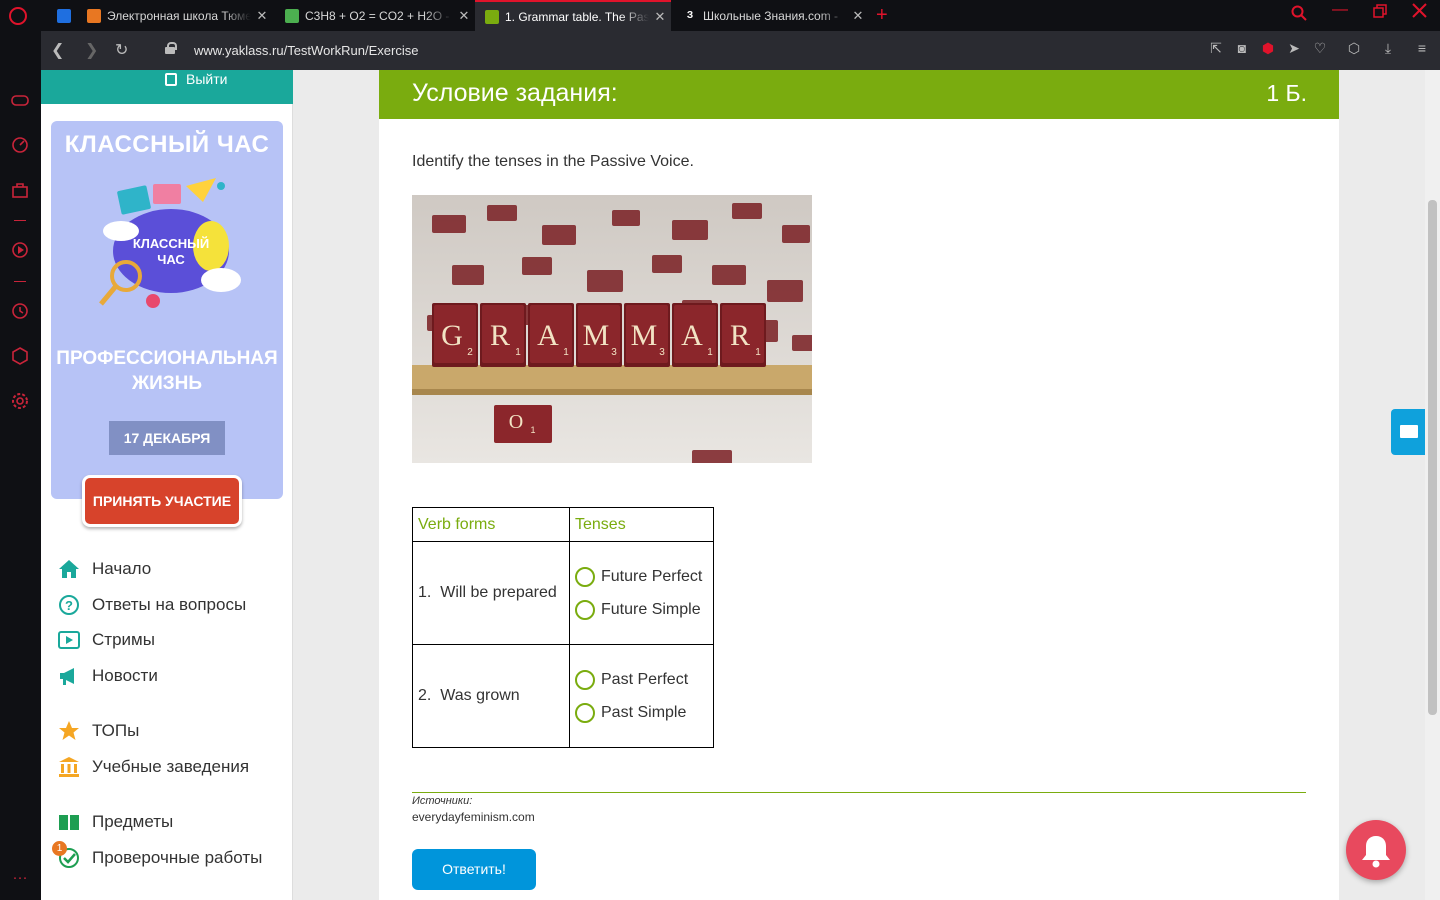 The height and width of the screenshot is (900, 1440). Describe the element at coordinates (69, 767) in the screenshot. I see `institution-icon` at that location.